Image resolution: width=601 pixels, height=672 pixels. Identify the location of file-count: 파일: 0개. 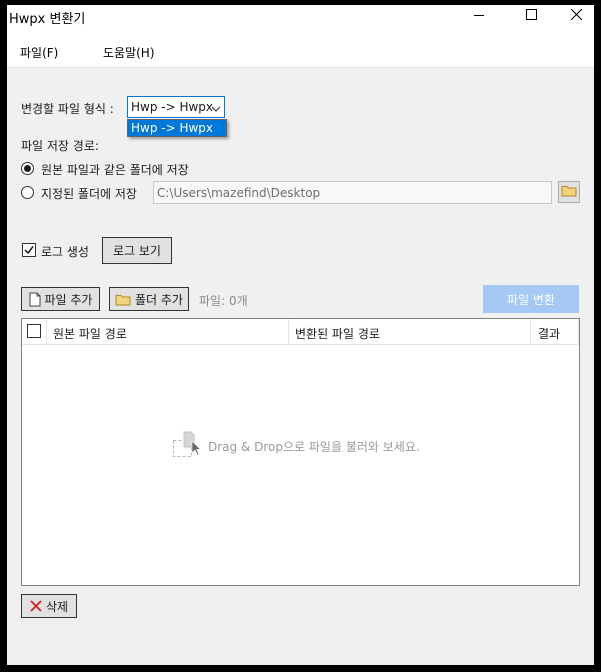
(223, 301).